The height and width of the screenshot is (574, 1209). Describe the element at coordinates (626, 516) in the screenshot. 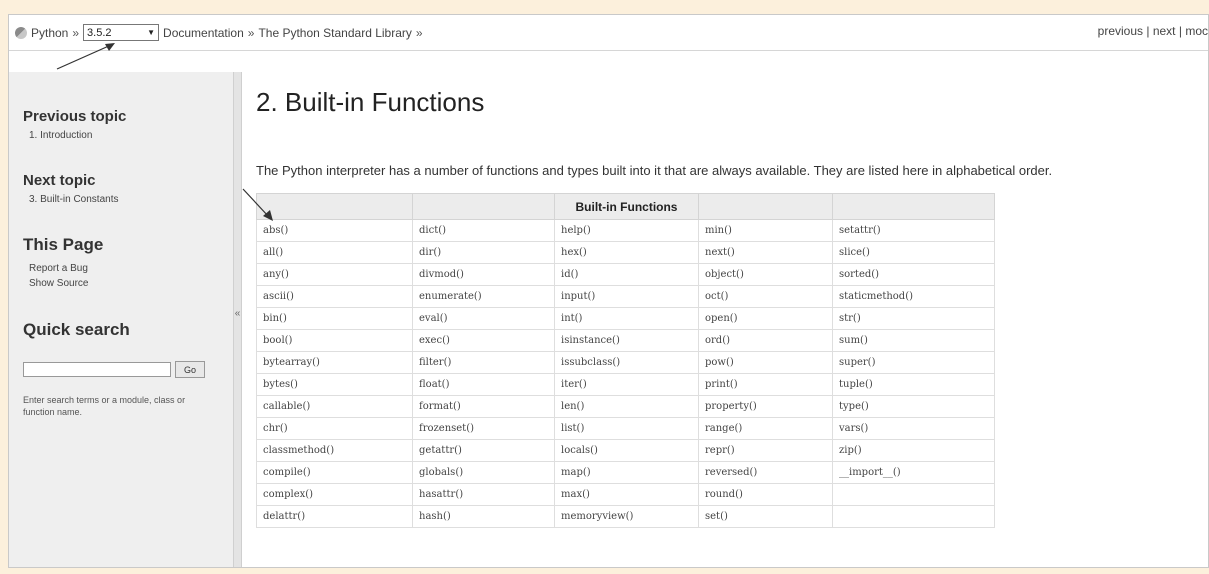

I see `function-link: memoryview()` at that location.